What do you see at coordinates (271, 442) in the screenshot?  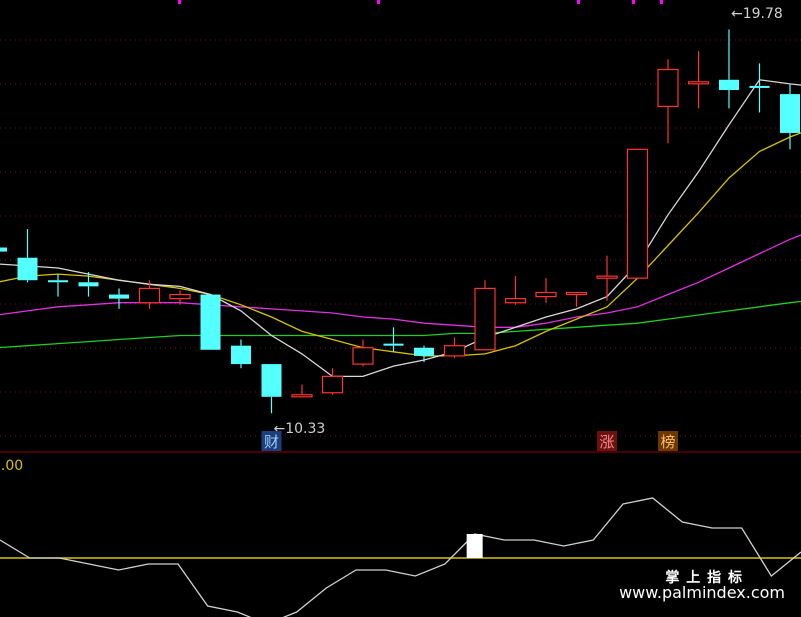 I see `marker-label: 财` at bounding box center [271, 442].